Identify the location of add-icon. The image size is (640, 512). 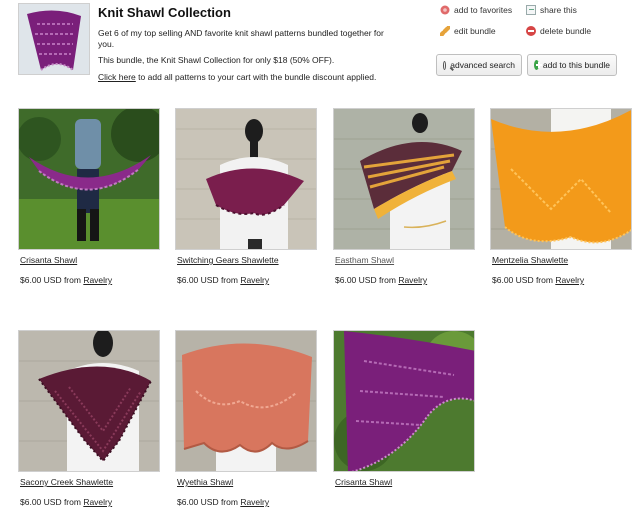
(538, 65).